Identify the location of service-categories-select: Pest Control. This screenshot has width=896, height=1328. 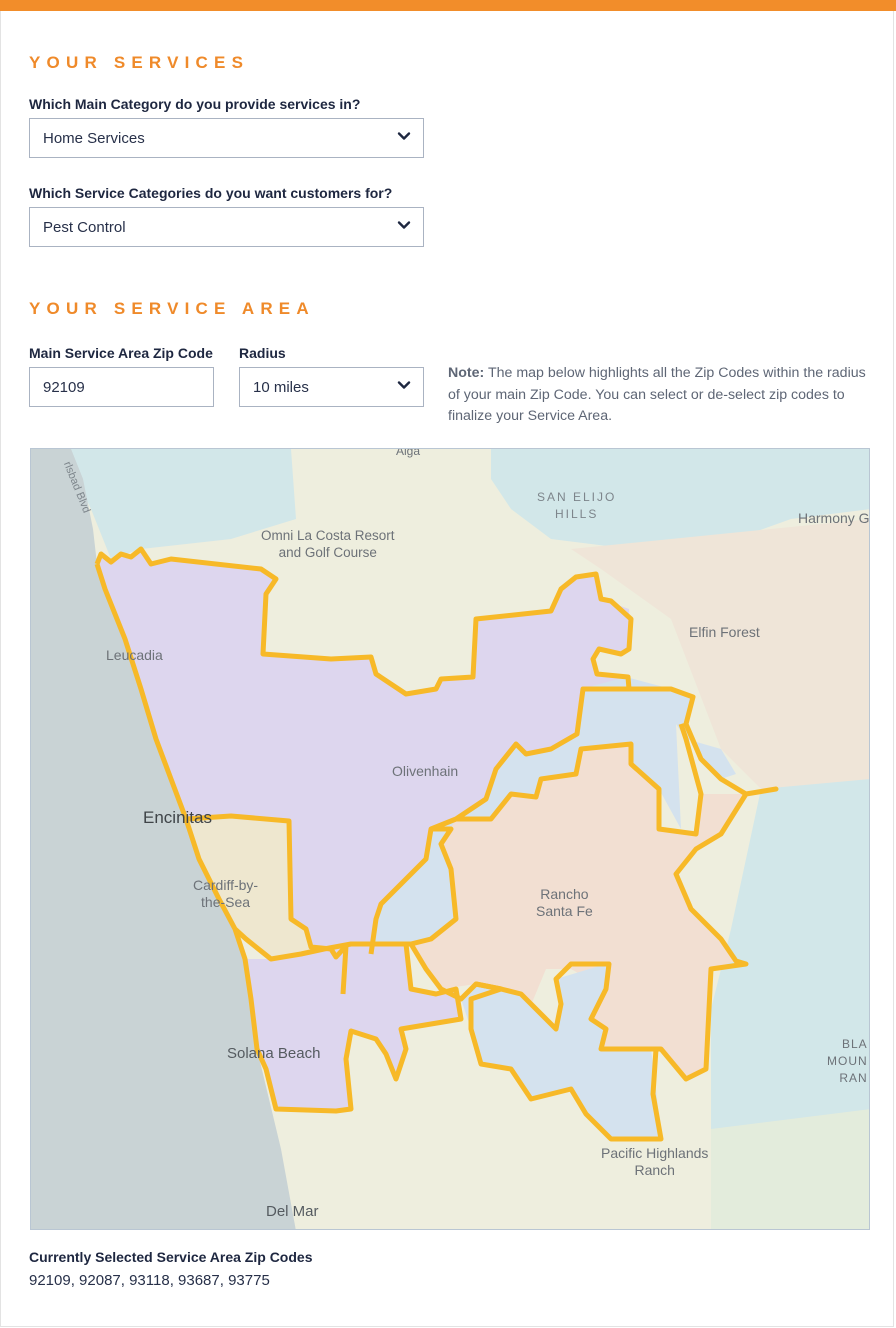
(226, 227).